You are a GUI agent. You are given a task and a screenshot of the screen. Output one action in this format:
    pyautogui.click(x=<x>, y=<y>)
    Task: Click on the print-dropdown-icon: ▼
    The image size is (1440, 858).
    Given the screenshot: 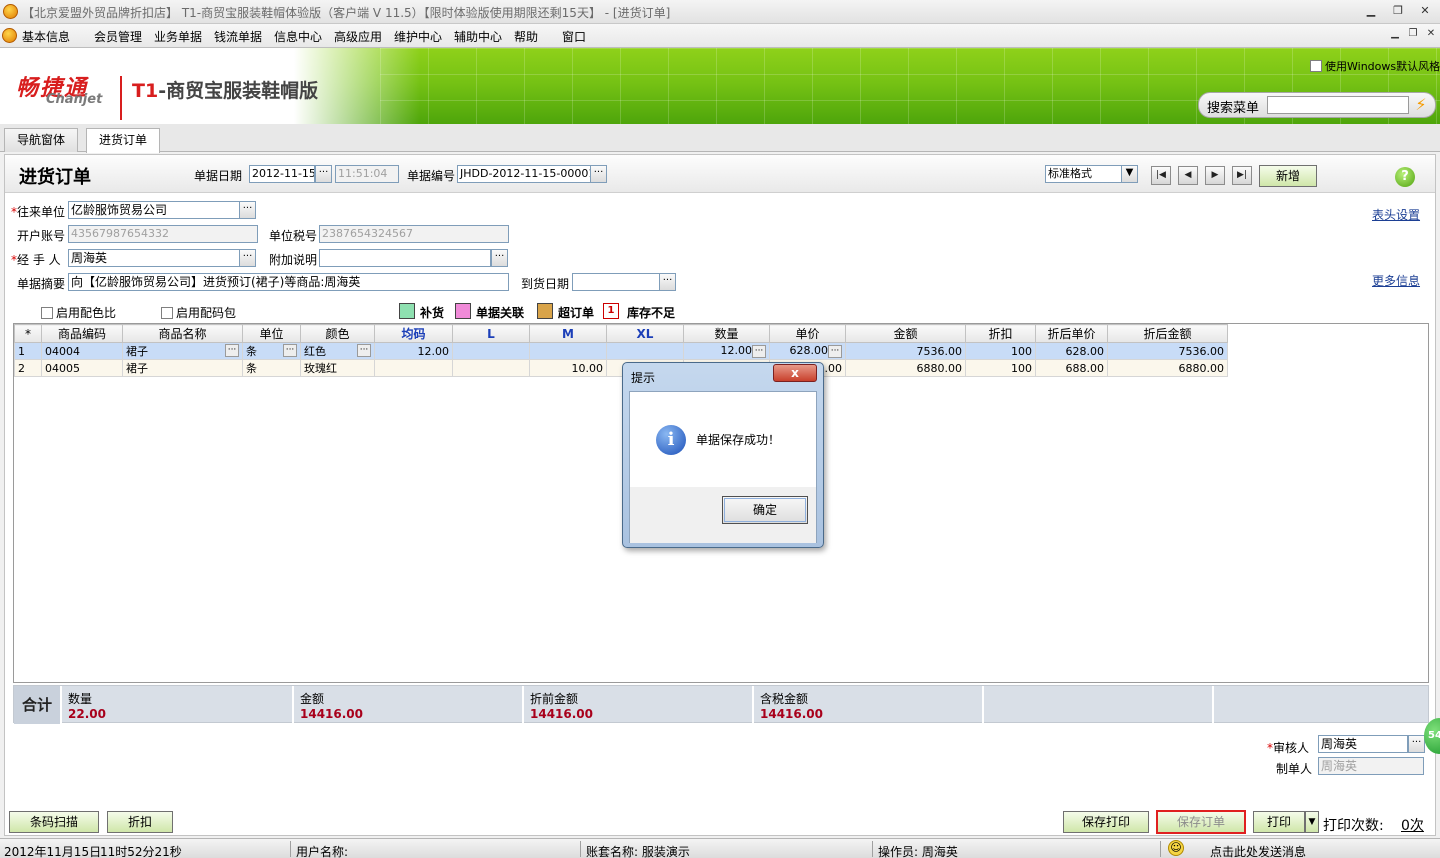 What is the action you would take?
    pyautogui.click(x=1312, y=822)
    